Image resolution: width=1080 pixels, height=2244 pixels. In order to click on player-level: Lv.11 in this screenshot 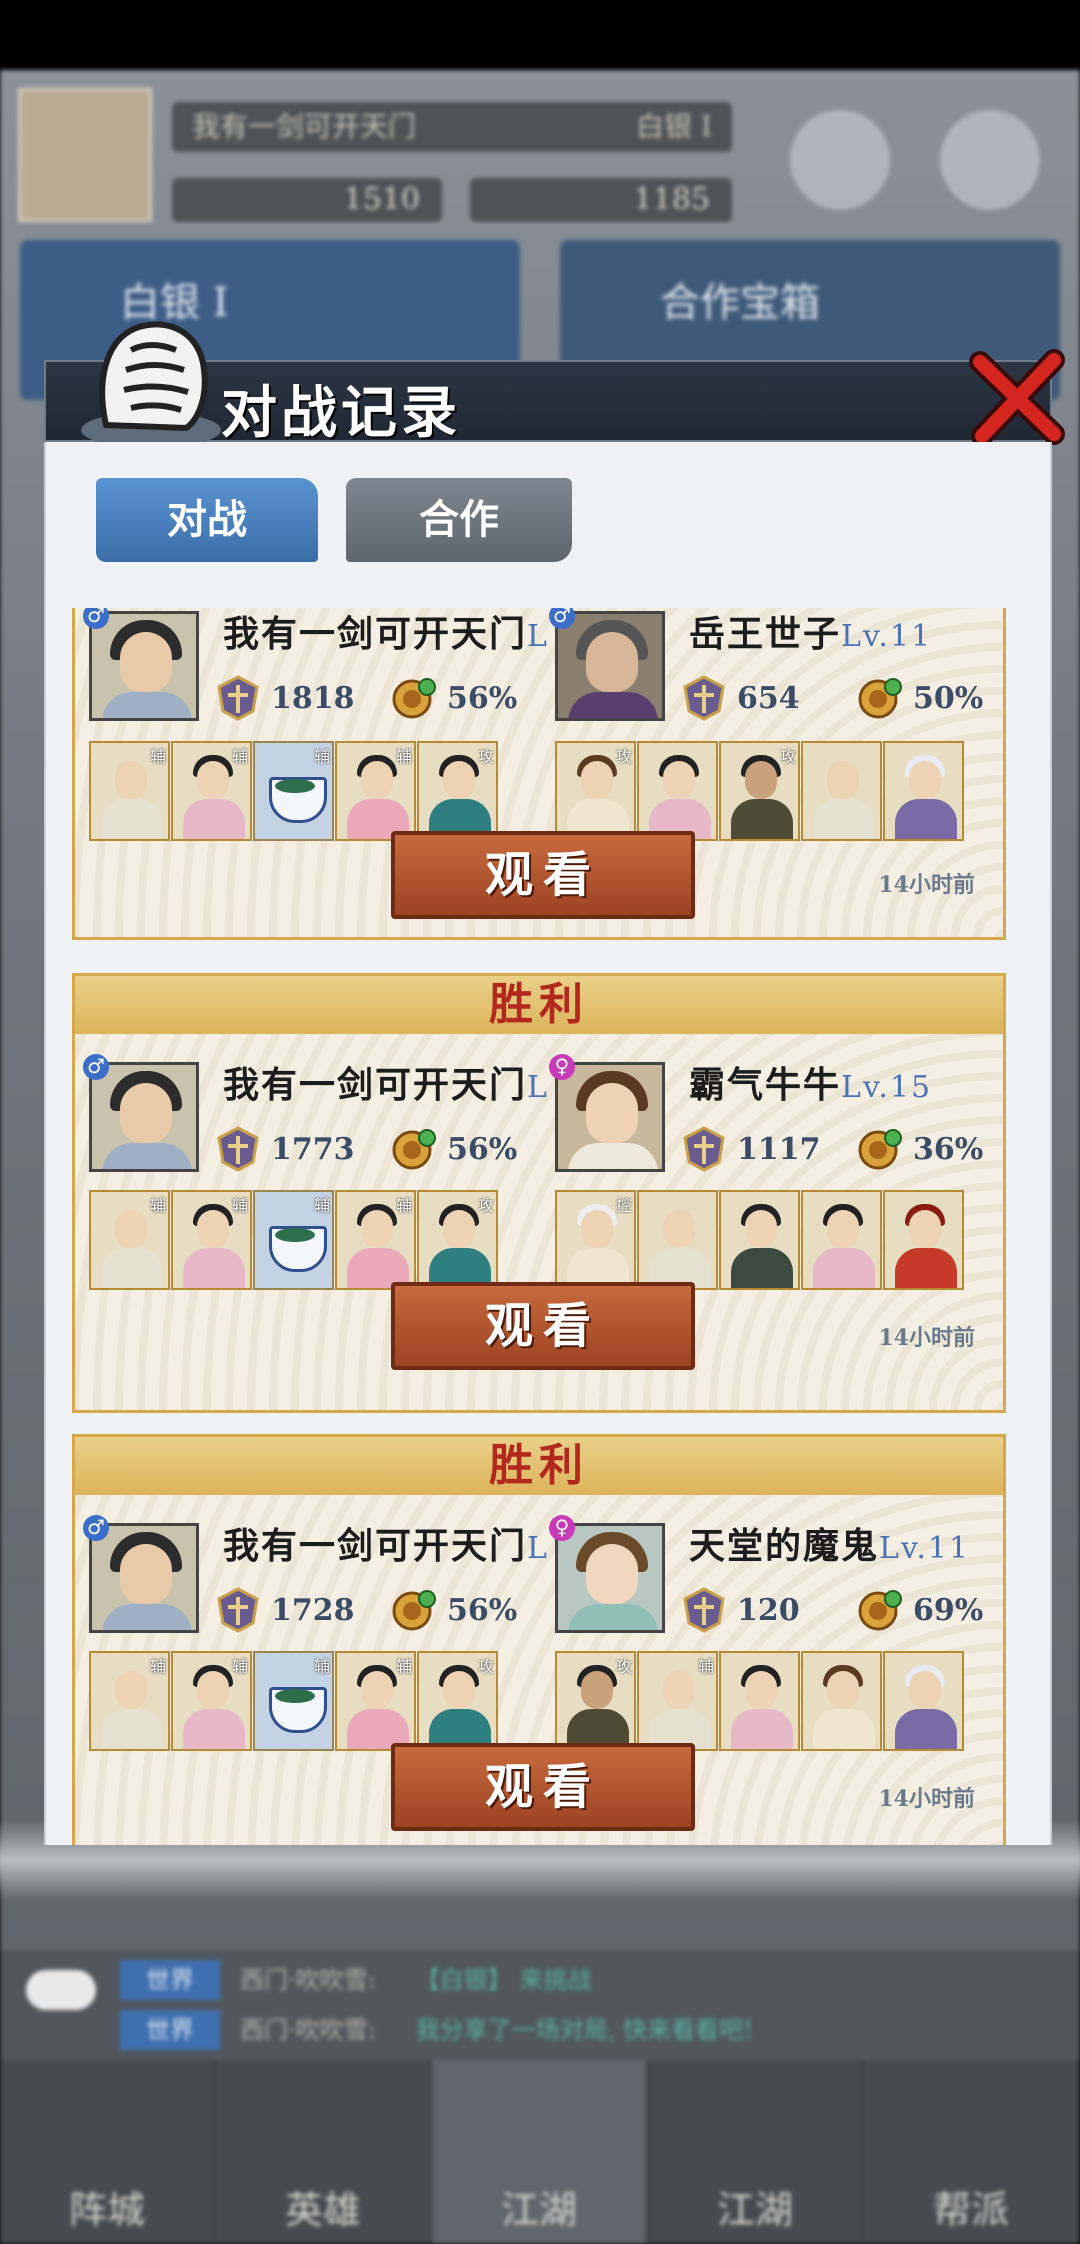, I will do `click(925, 1548)`.